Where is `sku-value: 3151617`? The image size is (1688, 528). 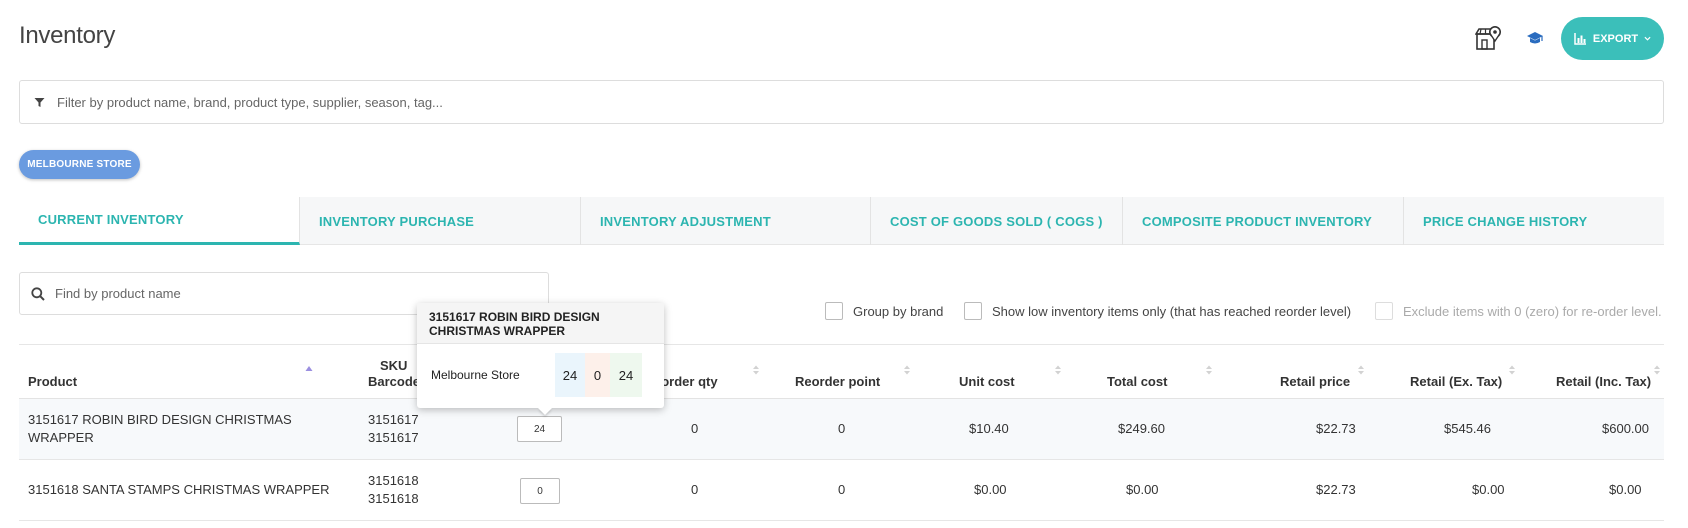
sku-value: 3151617 is located at coordinates (393, 419).